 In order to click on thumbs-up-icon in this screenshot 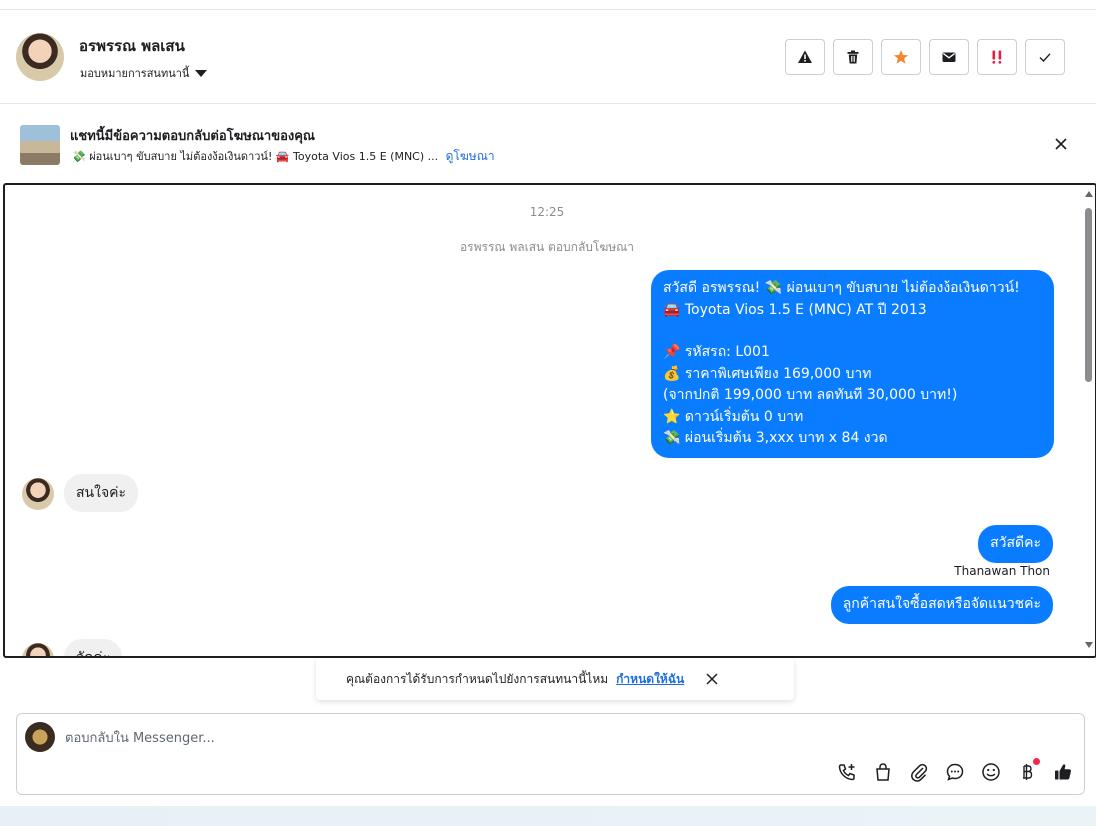, I will do `click(1063, 772)`.